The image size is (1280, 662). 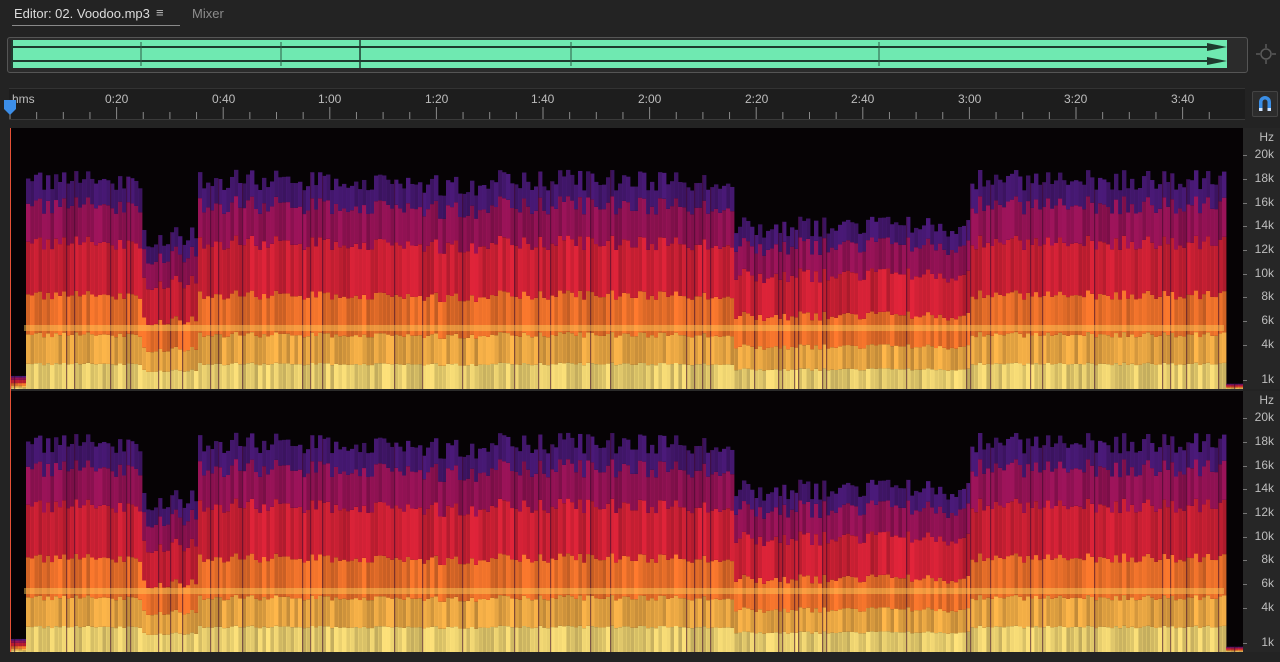 I want to click on ruler-ticks, so click(x=609, y=113).